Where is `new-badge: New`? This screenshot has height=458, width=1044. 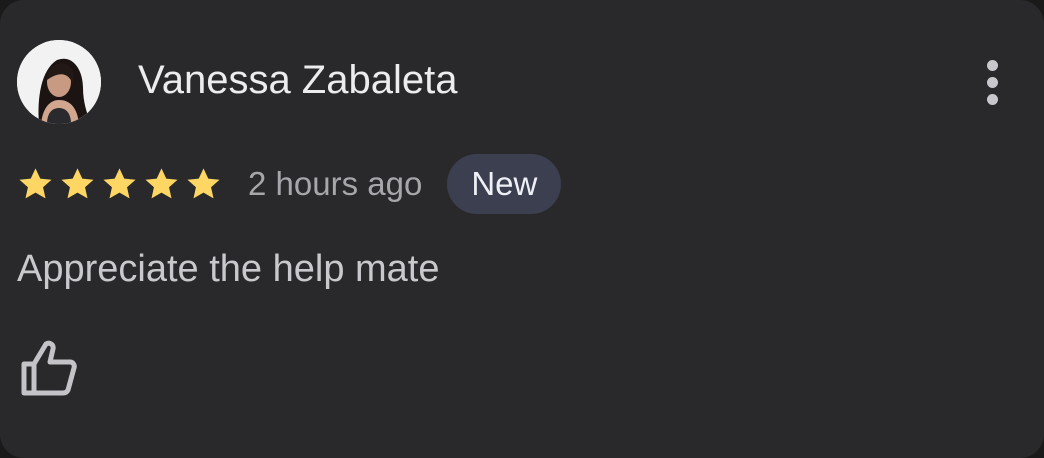 new-badge: New is located at coordinates (504, 184).